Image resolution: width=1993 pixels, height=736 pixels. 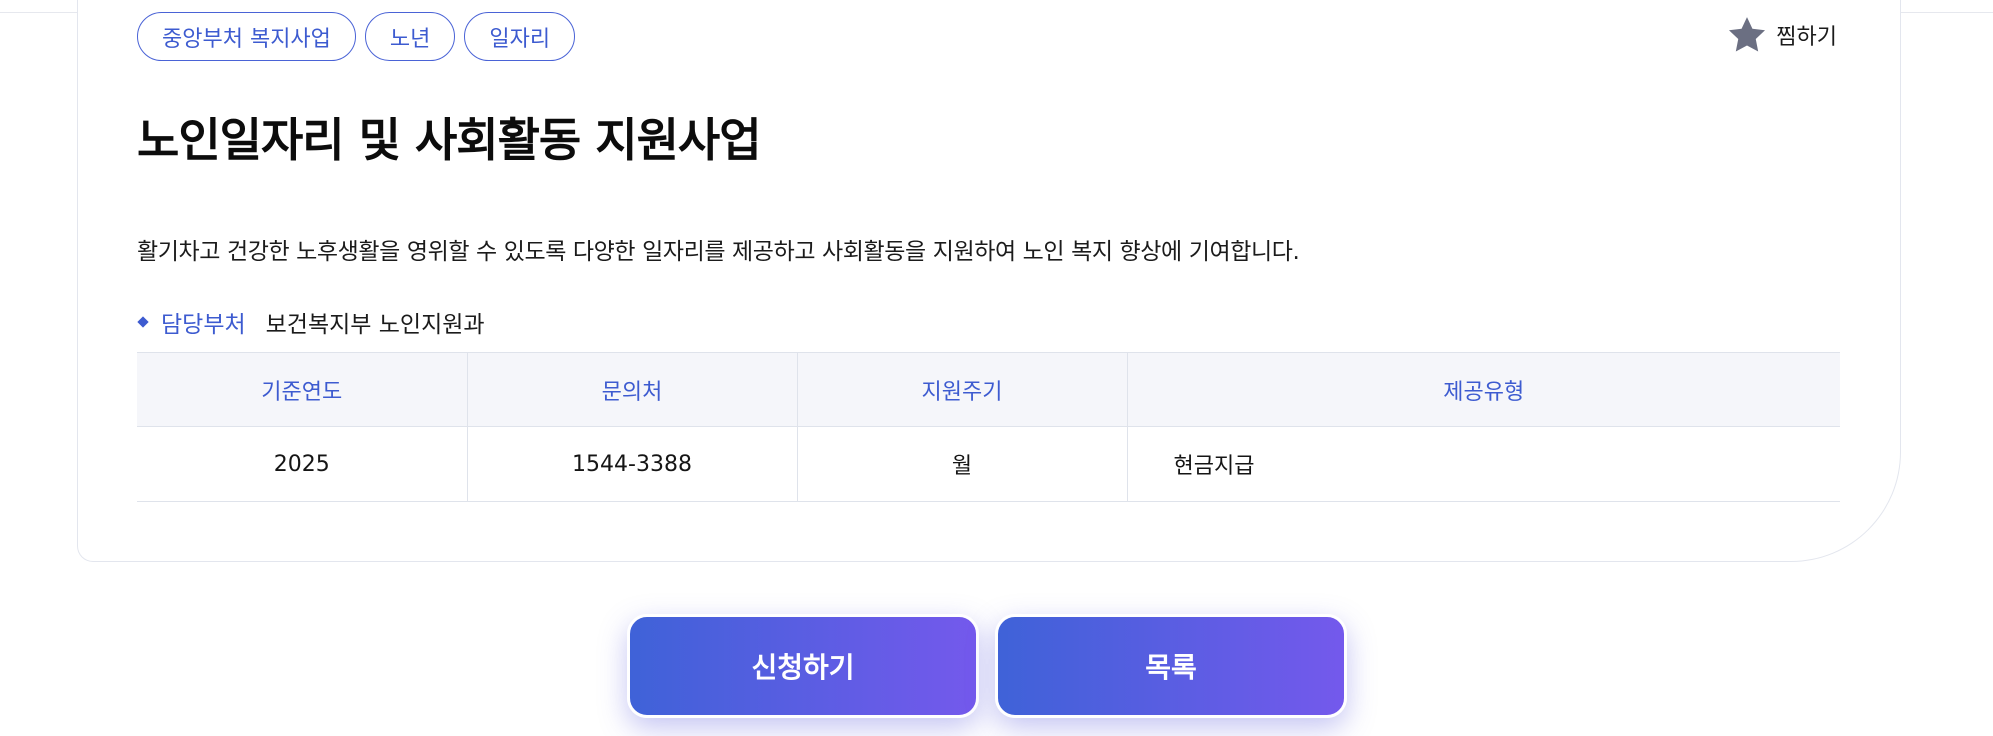 I want to click on cell-contact: 1544-3388, so click(x=631, y=464).